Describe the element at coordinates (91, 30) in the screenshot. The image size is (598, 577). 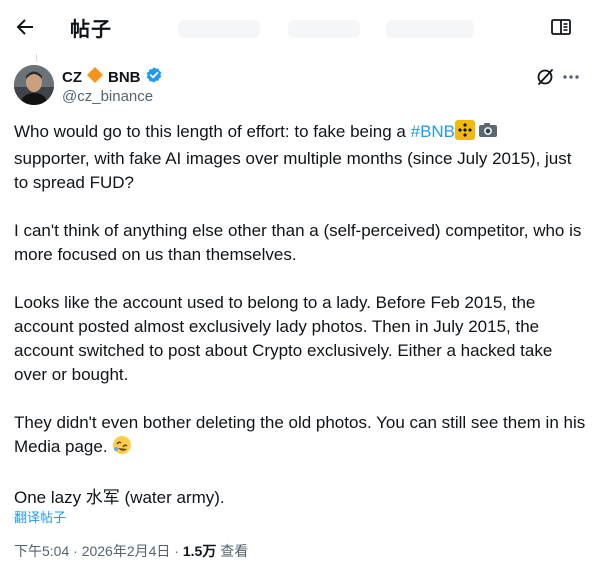
I see `page-title: 帖子` at that location.